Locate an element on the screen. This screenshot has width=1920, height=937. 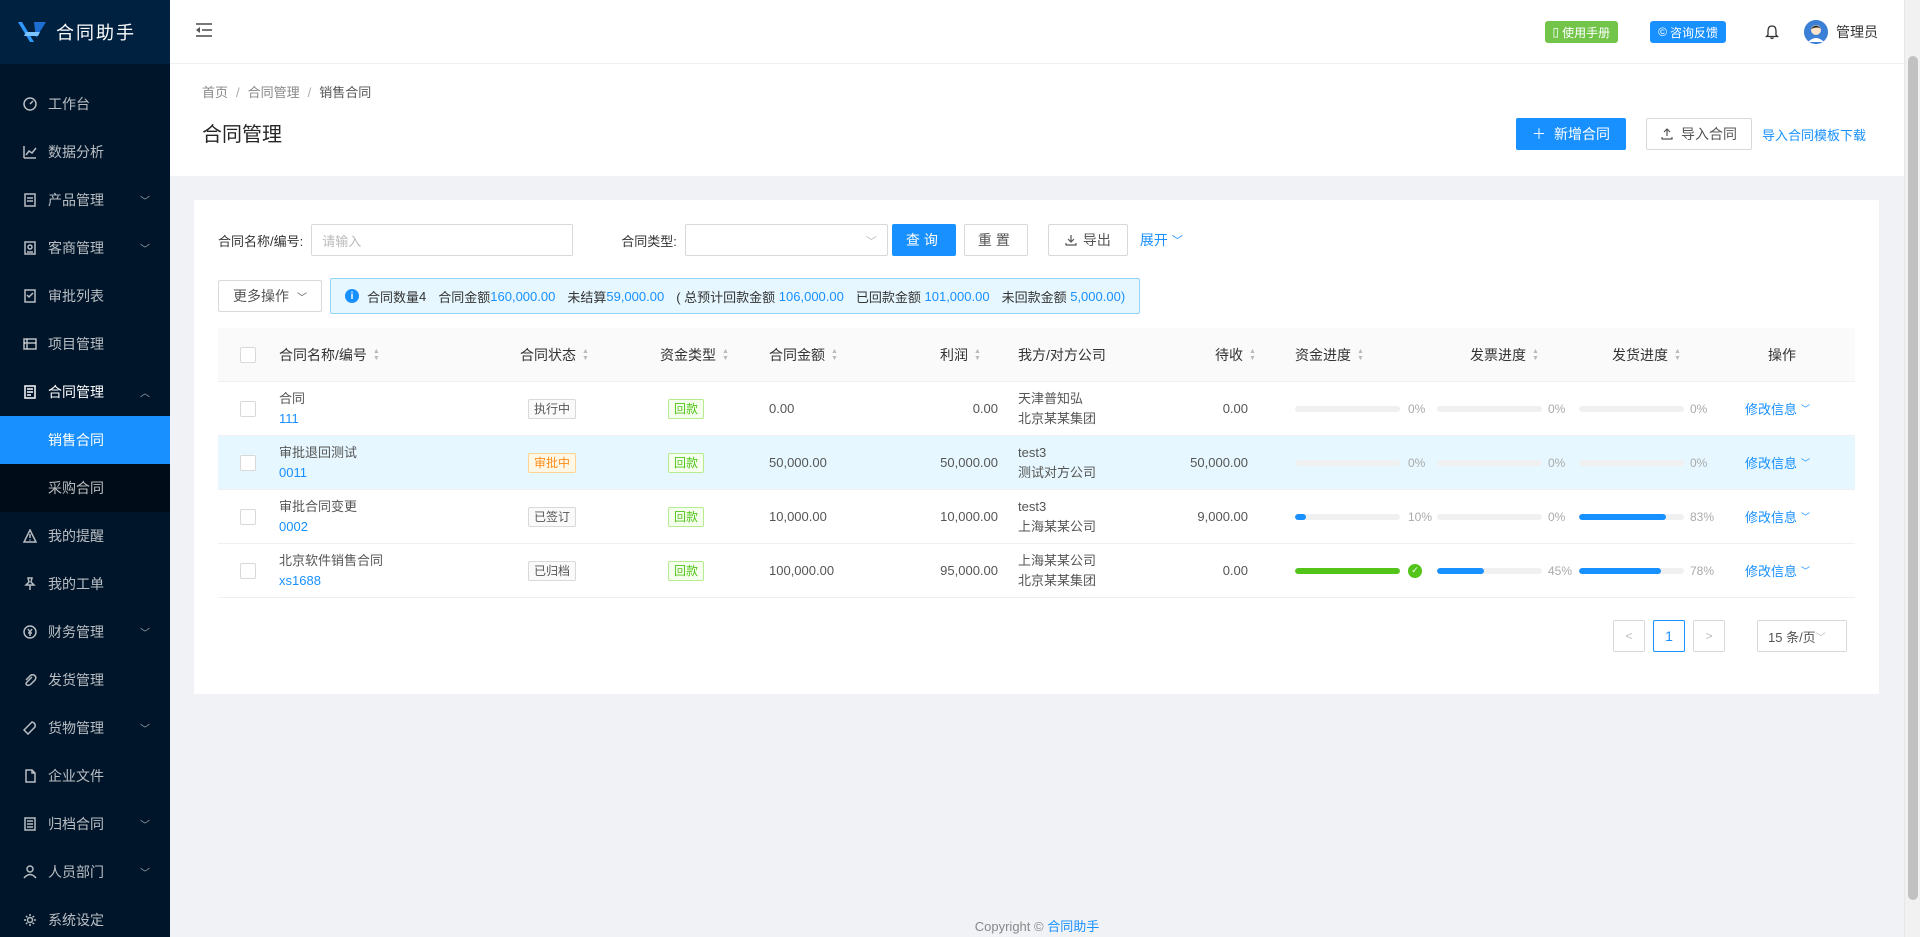
name-search-input: 请输入 is located at coordinates (442, 240).